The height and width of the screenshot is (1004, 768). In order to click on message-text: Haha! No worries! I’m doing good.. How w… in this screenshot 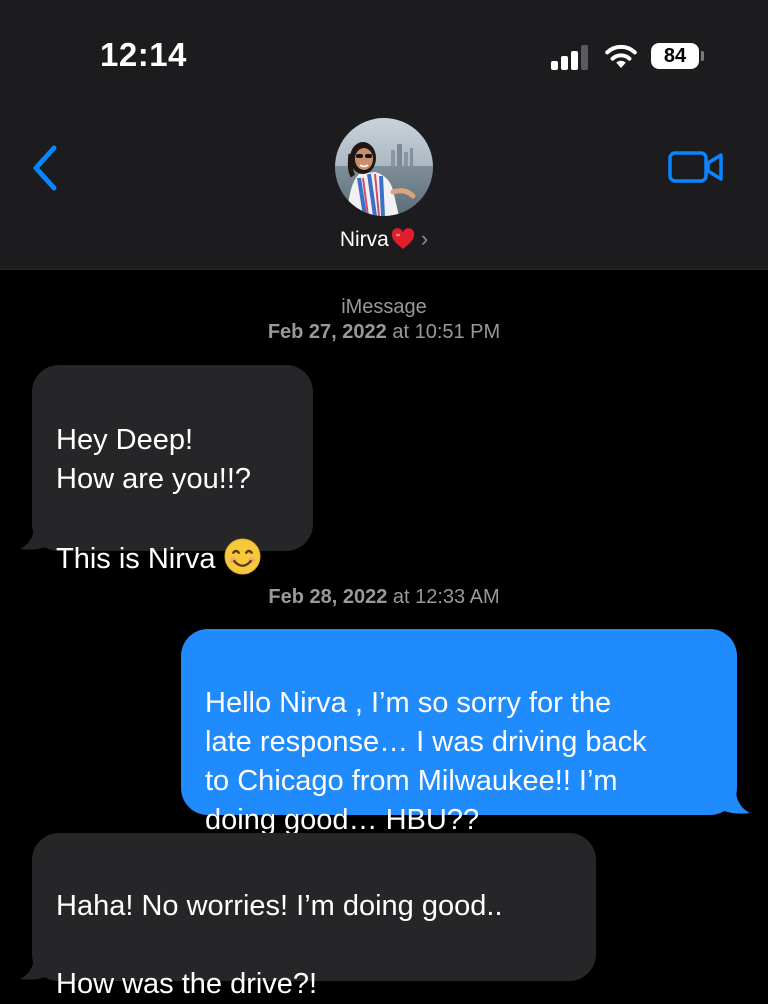, I will do `click(279, 945)`.